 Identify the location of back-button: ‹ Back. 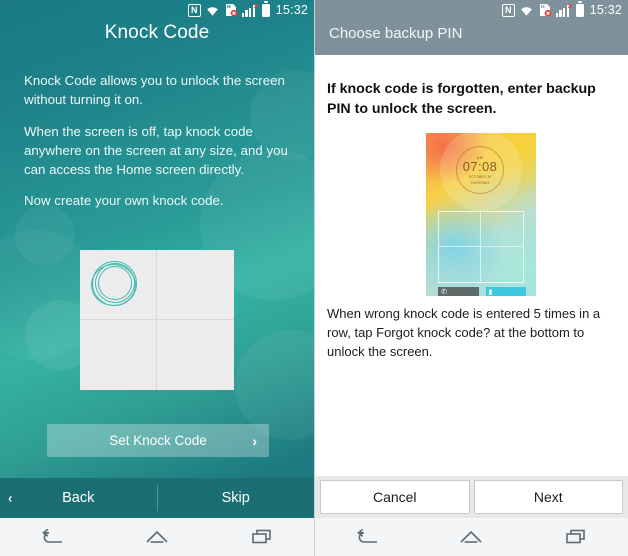
(78, 498).